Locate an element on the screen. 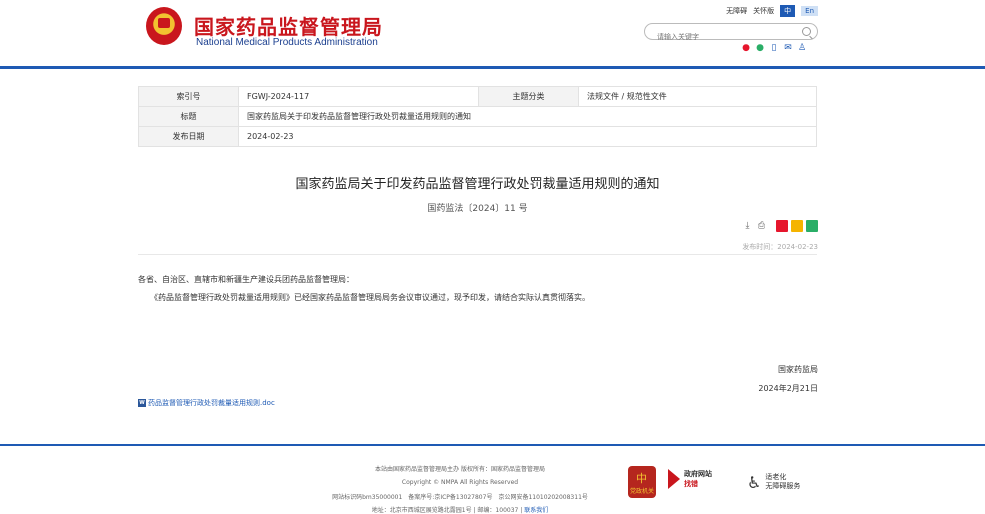  lang-en-button: En is located at coordinates (809, 11).